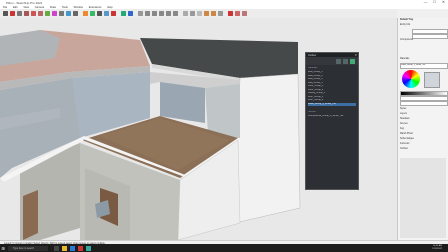  I want to click on taskbar-clock: 10:43 AM 1/19/2022, so click(437, 248).